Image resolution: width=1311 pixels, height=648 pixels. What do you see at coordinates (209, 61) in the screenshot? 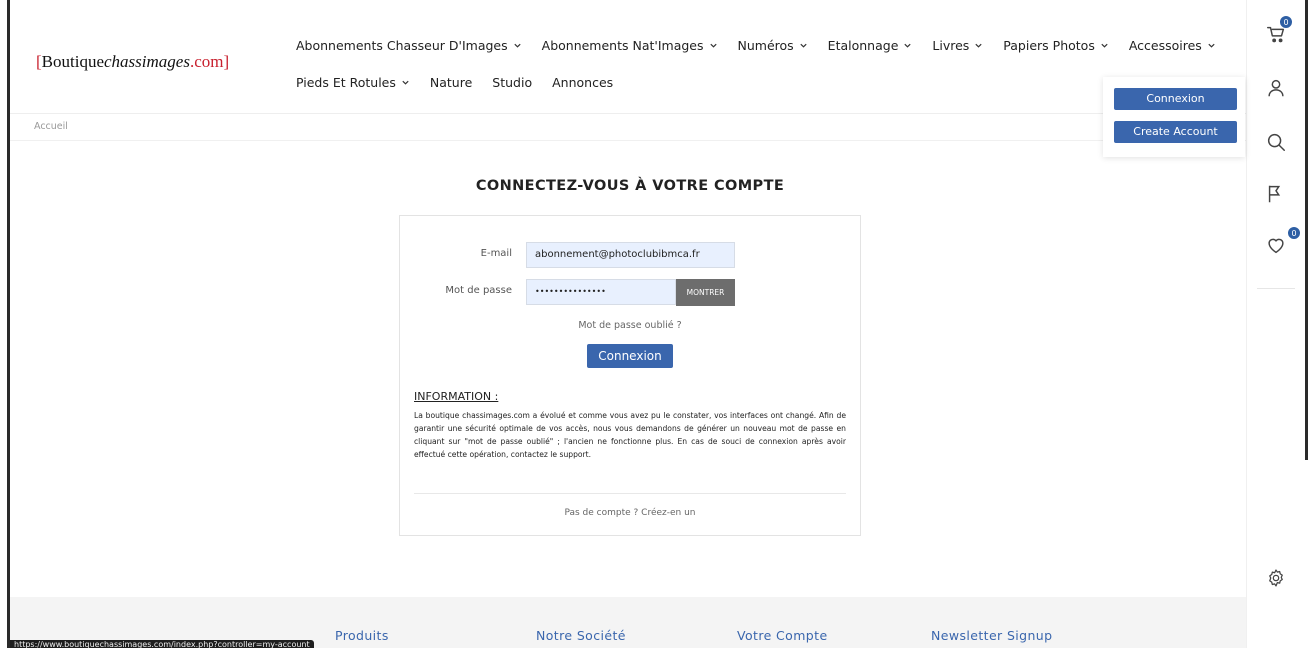
I see `logo-domain: .com]` at bounding box center [209, 61].